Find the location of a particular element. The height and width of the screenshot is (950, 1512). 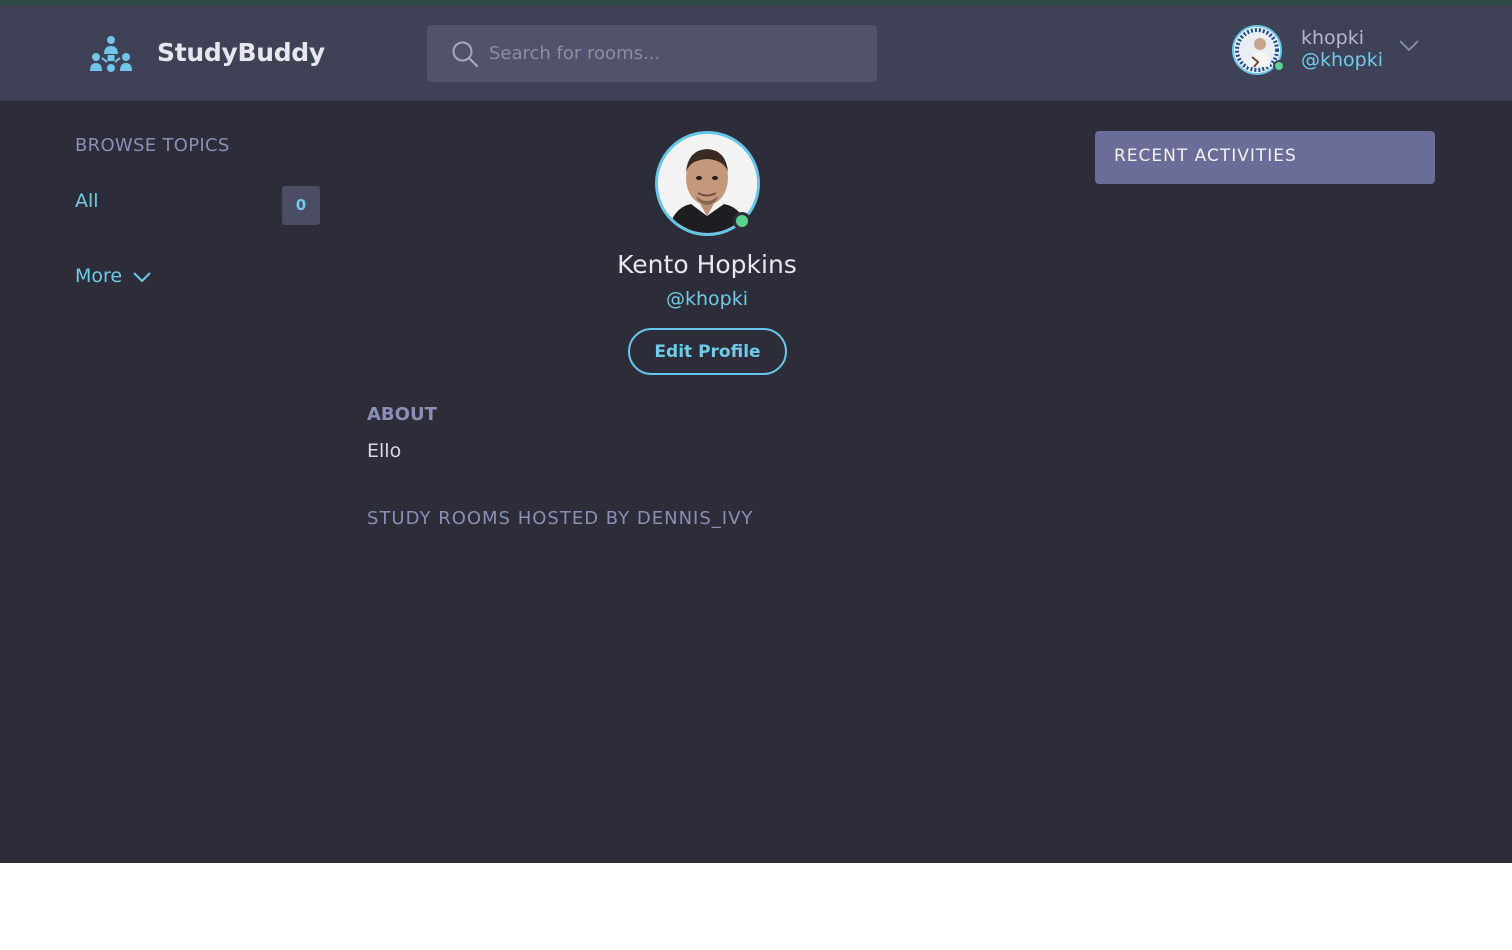

topic-count-badge: 0 is located at coordinates (301, 205).